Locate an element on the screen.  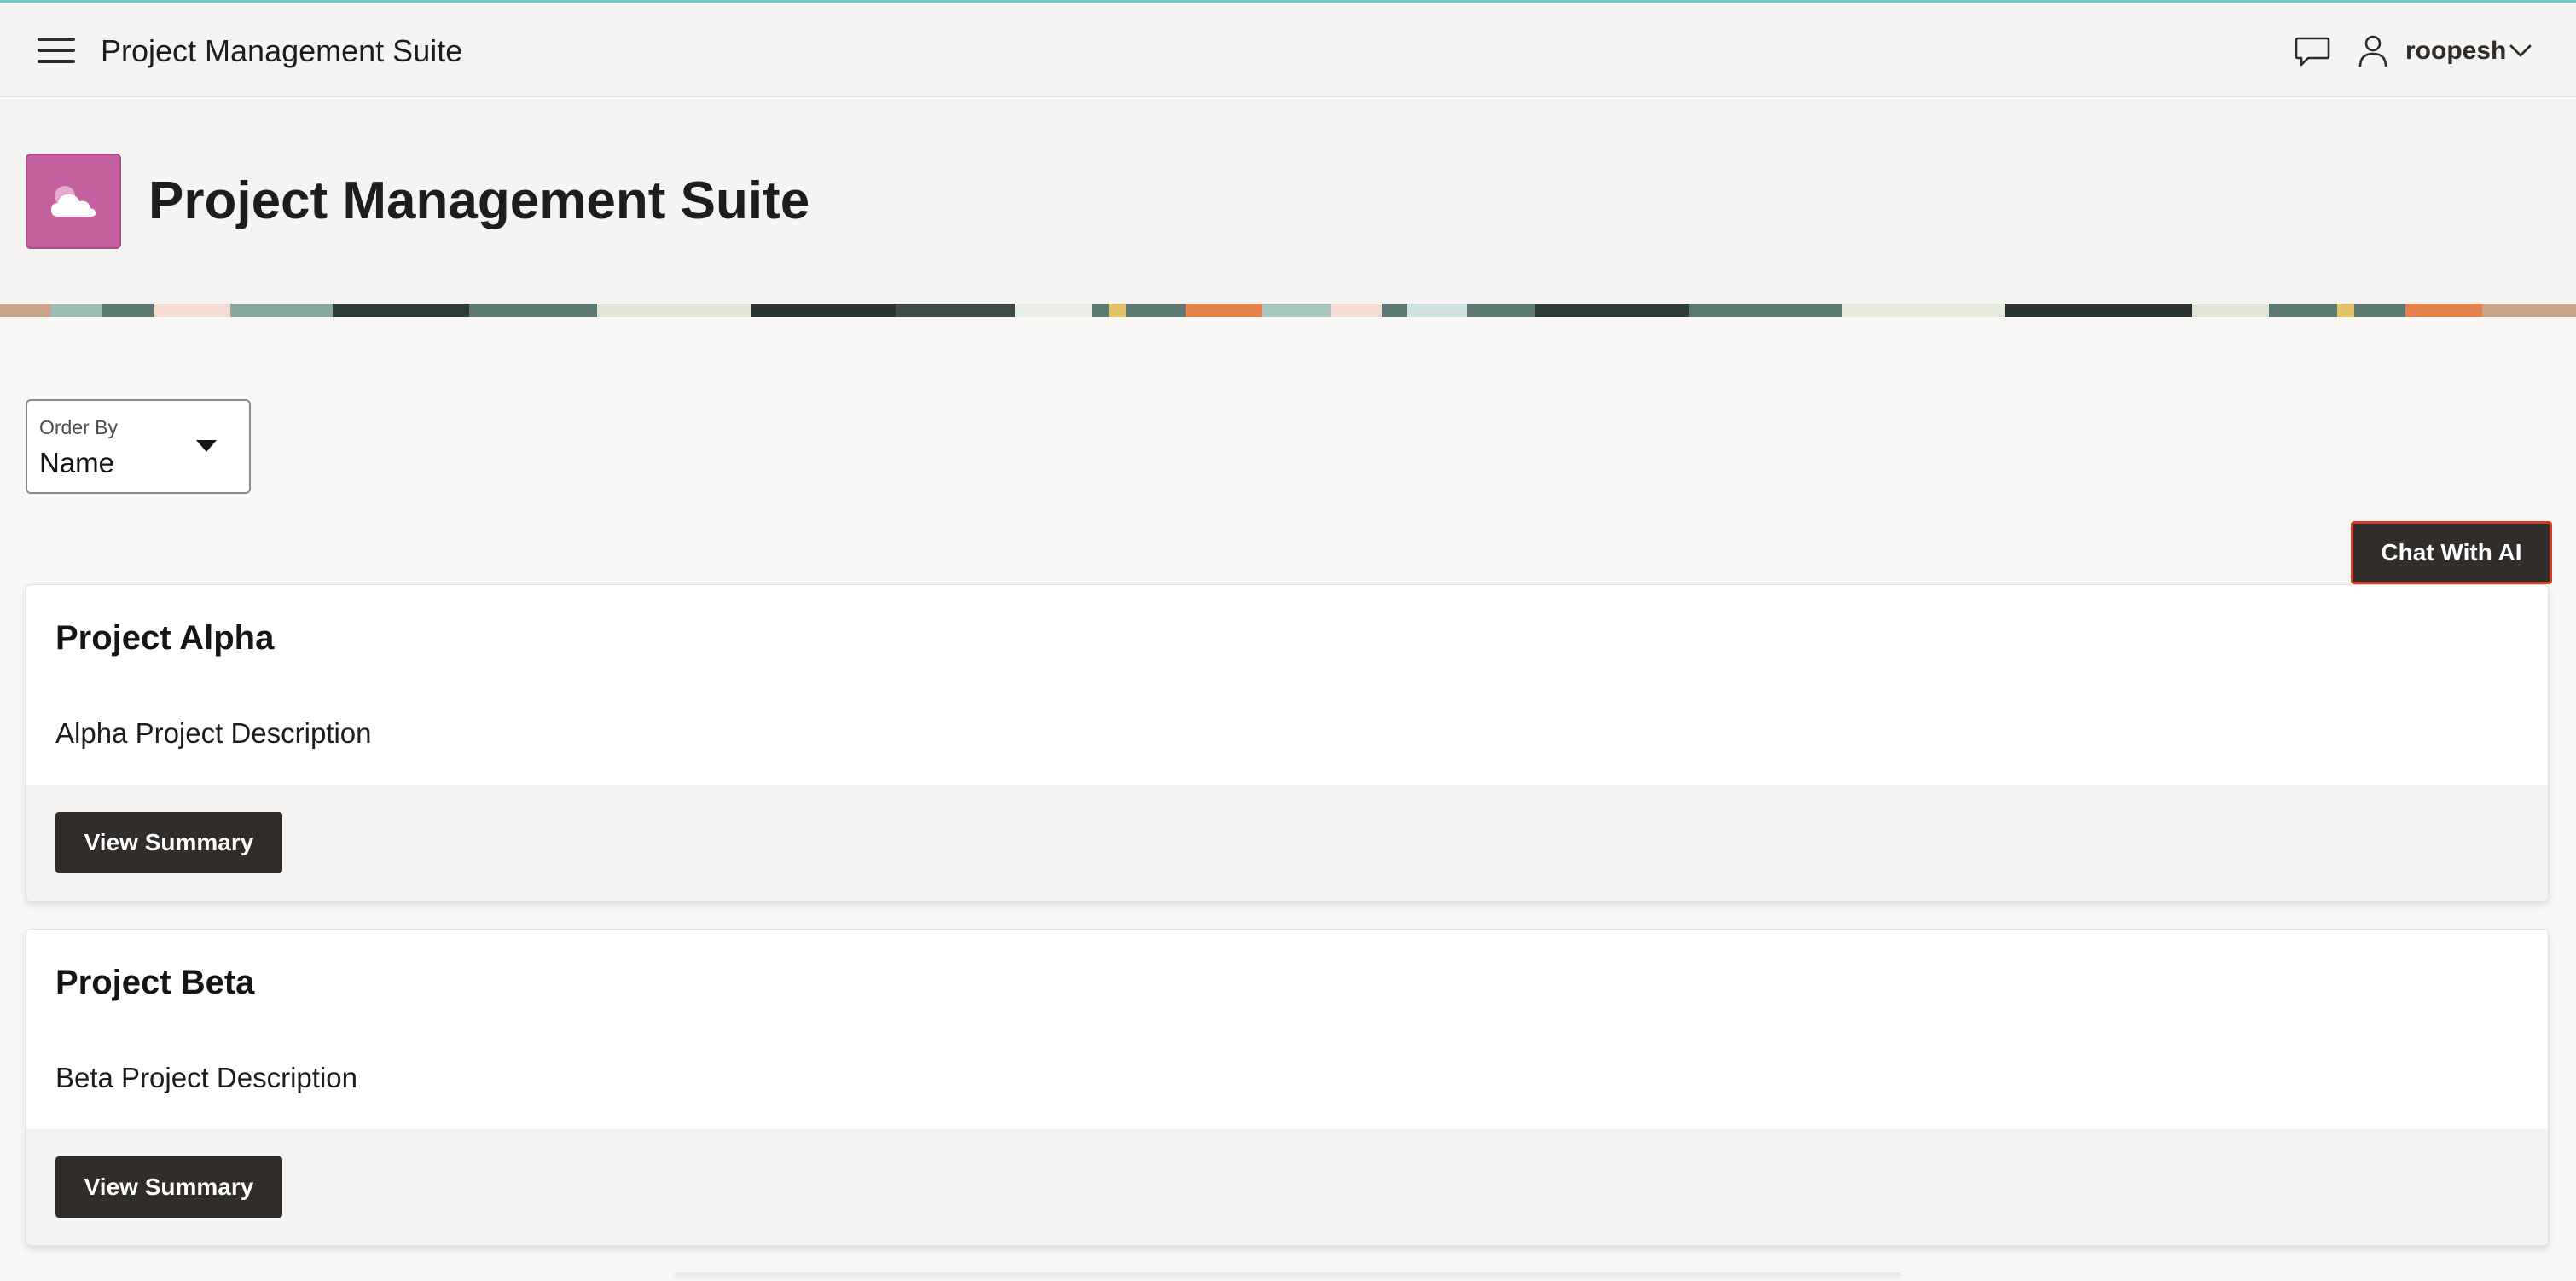
cloud-icon is located at coordinates (73, 201).